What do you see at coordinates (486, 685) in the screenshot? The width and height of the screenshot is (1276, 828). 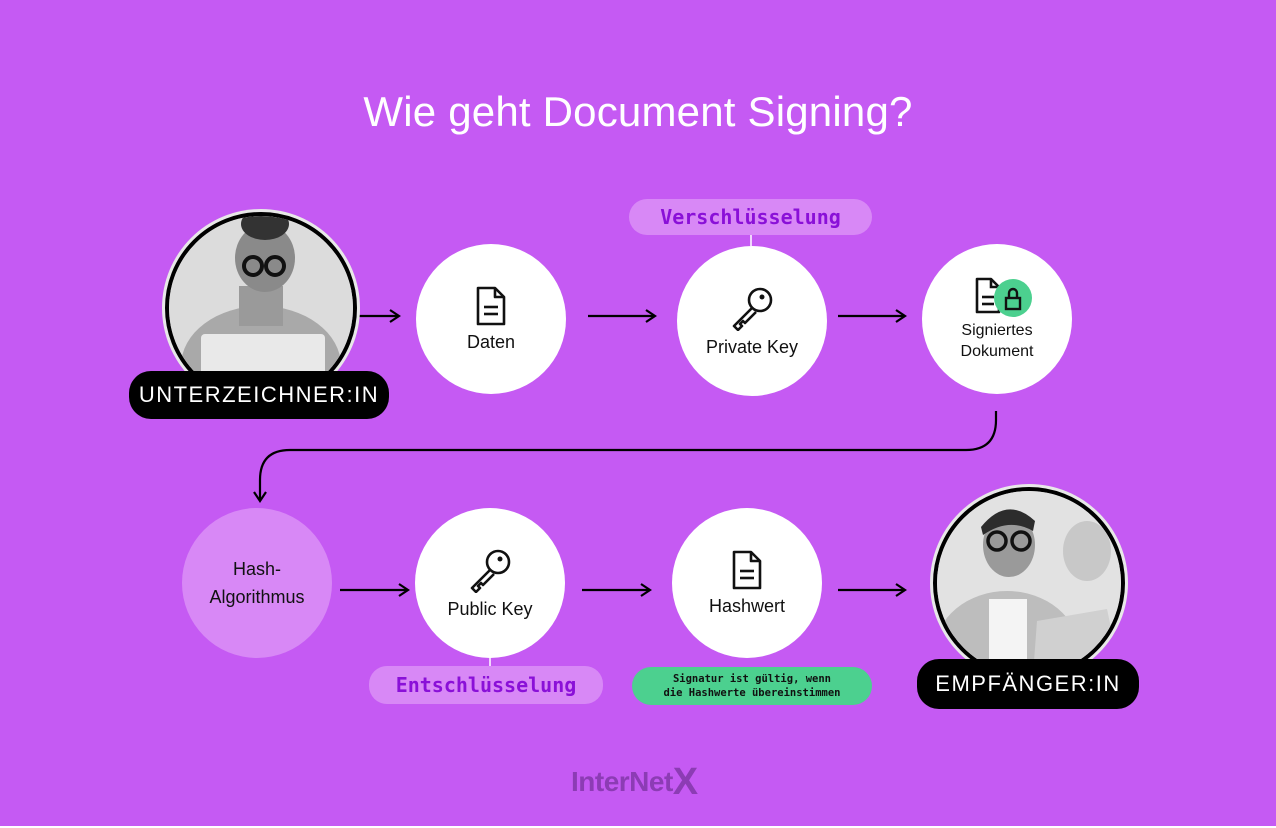 I see `decryption-tag: Entschlüsselung` at bounding box center [486, 685].